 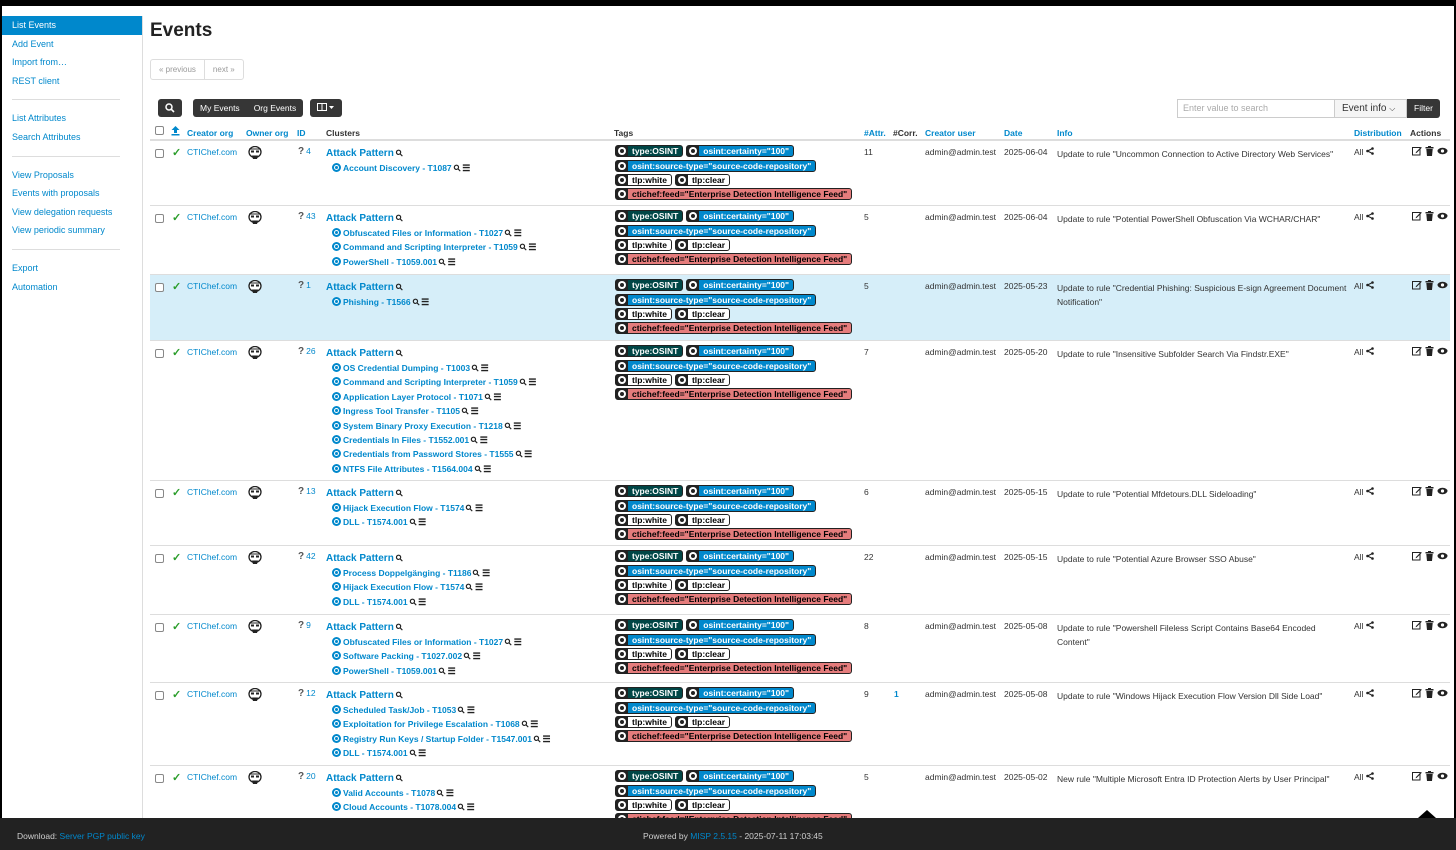 What do you see at coordinates (431, 426) in the screenshot?
I see `cluster-item: System Binary Proxy Execution - T1218⚲☰` at bounding box center [431, 426].